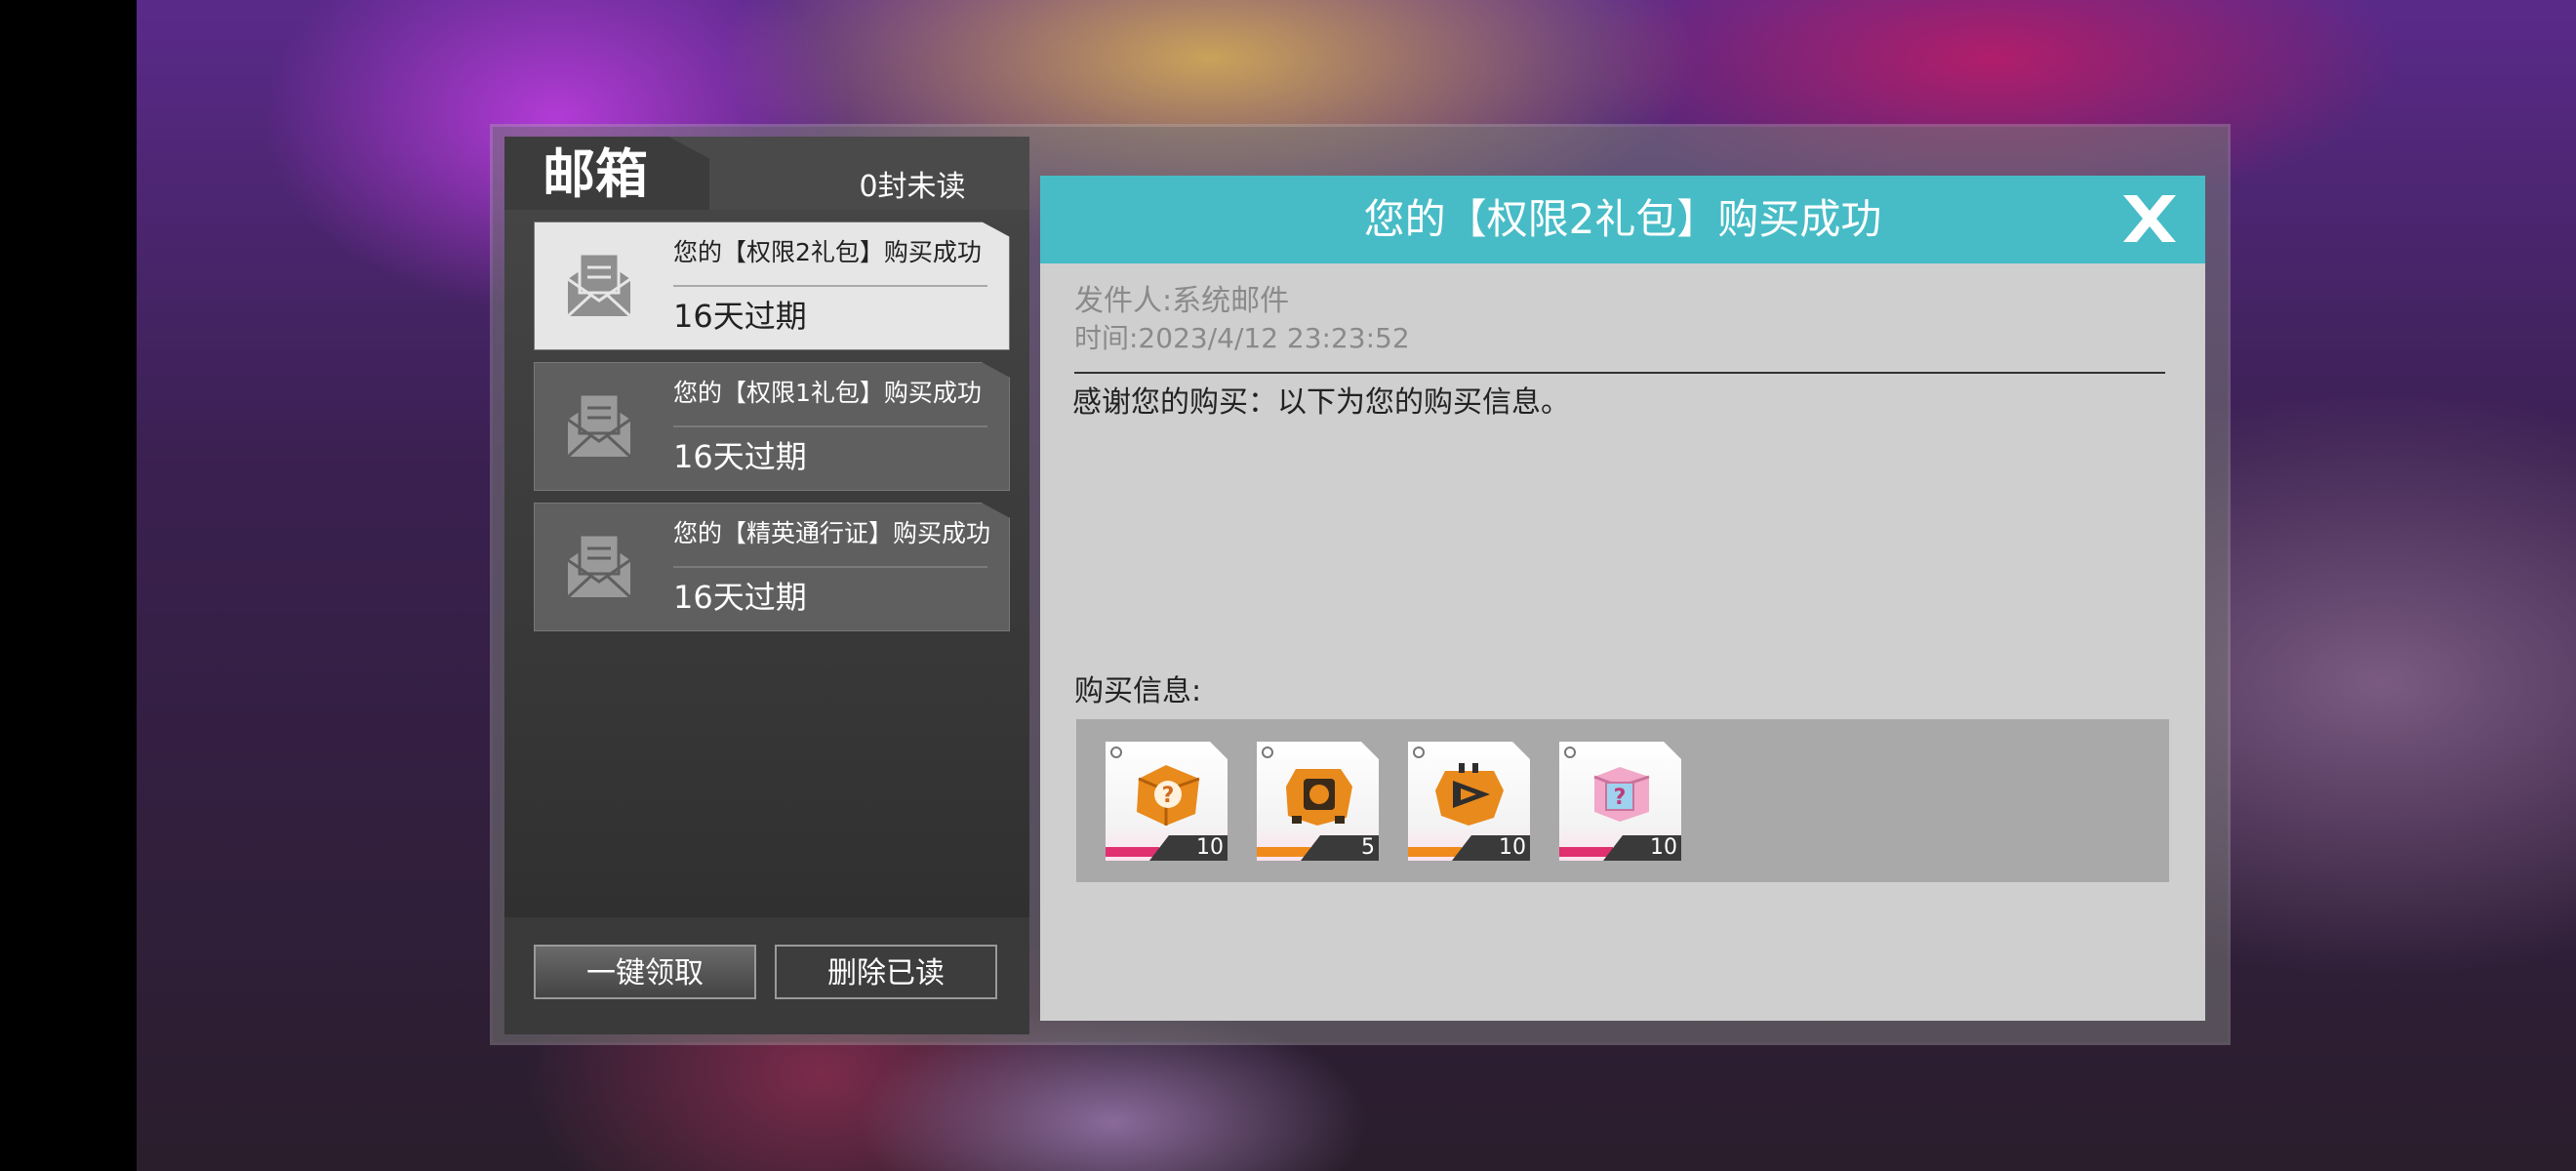 The width and height of the screenshot is (2576, 1171). Describe the element at coordinates (1182, 301) in the screenshot. I see `mail-sender: 发件人:系统邮件` at that location.